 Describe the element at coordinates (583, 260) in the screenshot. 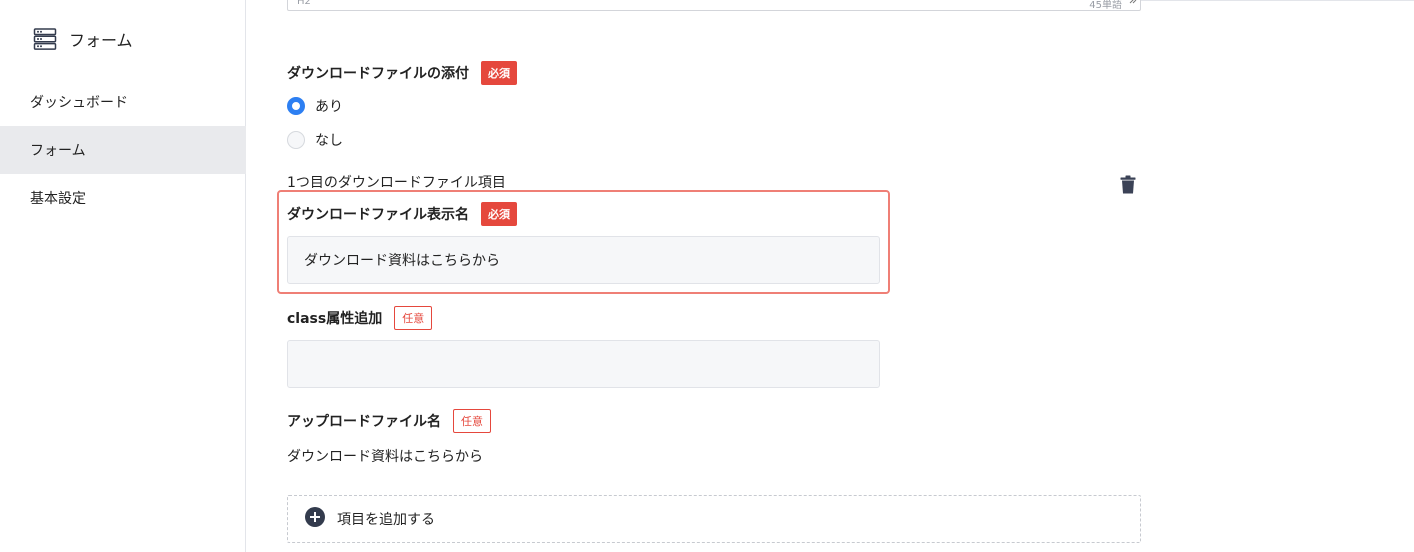

I see `display-name-input: ダウンロード資料はこちらから` at that location.